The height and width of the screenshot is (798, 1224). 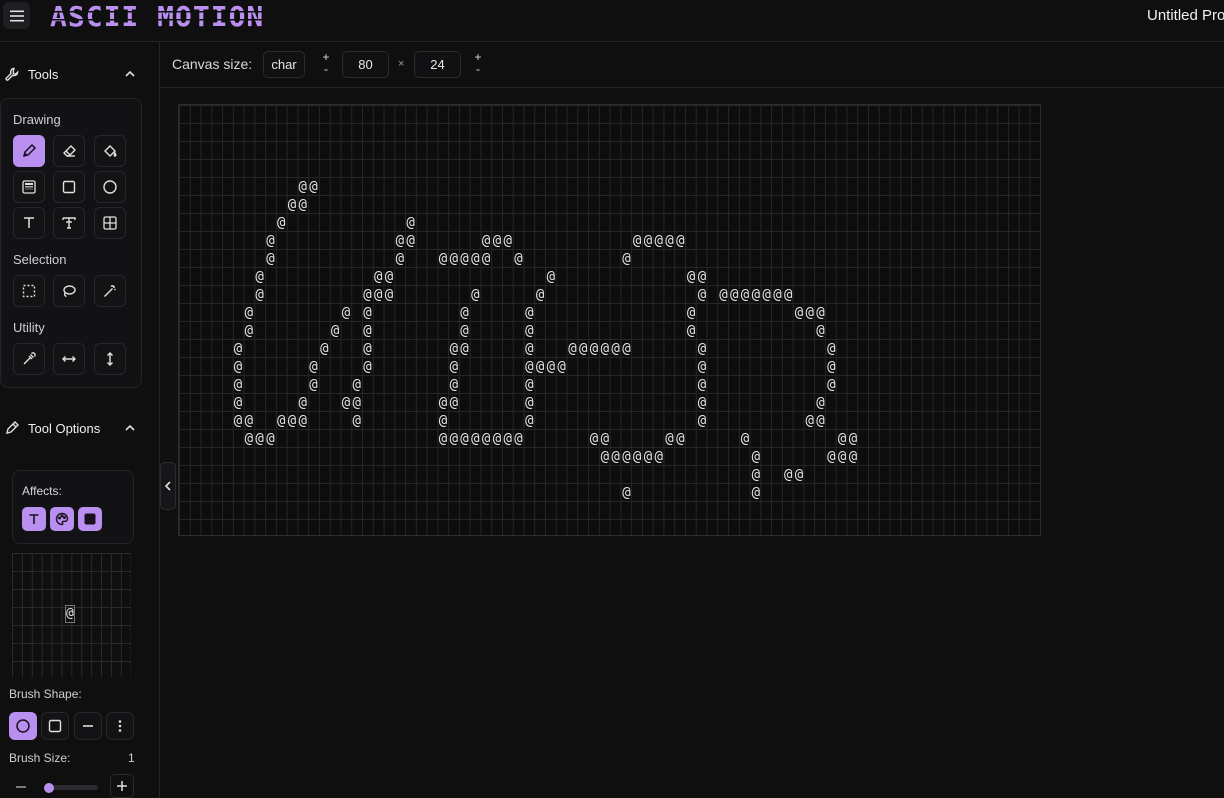 I want to click on gradient-tool-button, so click(x=29, y=187).